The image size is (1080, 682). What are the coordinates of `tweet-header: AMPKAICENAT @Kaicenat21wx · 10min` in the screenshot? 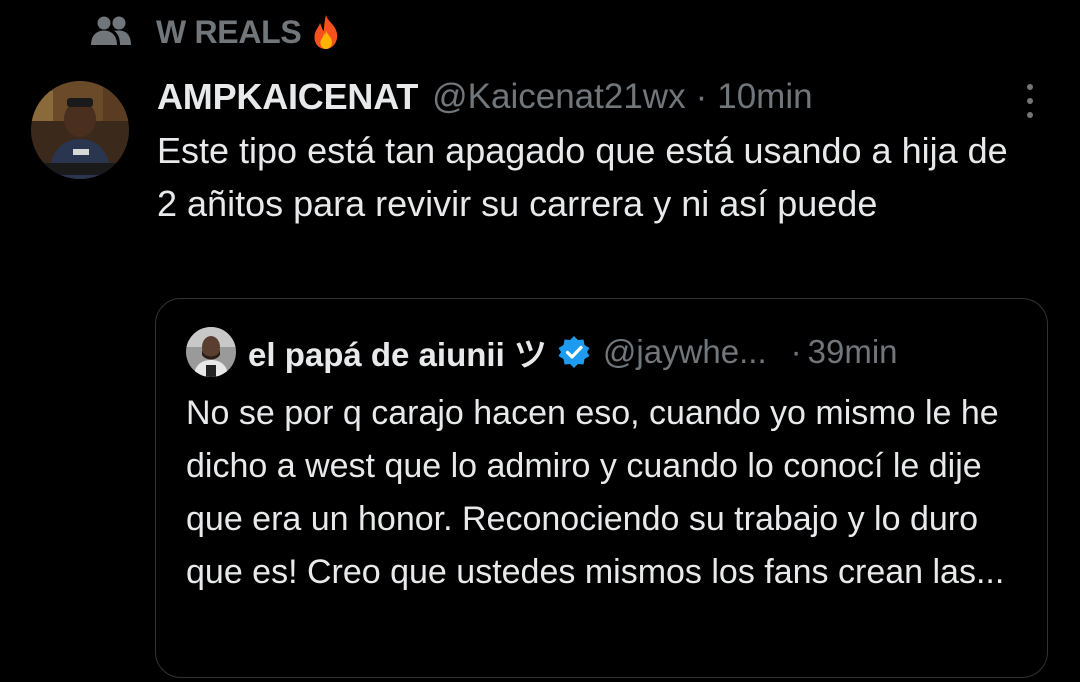 It's located at (485, 97).